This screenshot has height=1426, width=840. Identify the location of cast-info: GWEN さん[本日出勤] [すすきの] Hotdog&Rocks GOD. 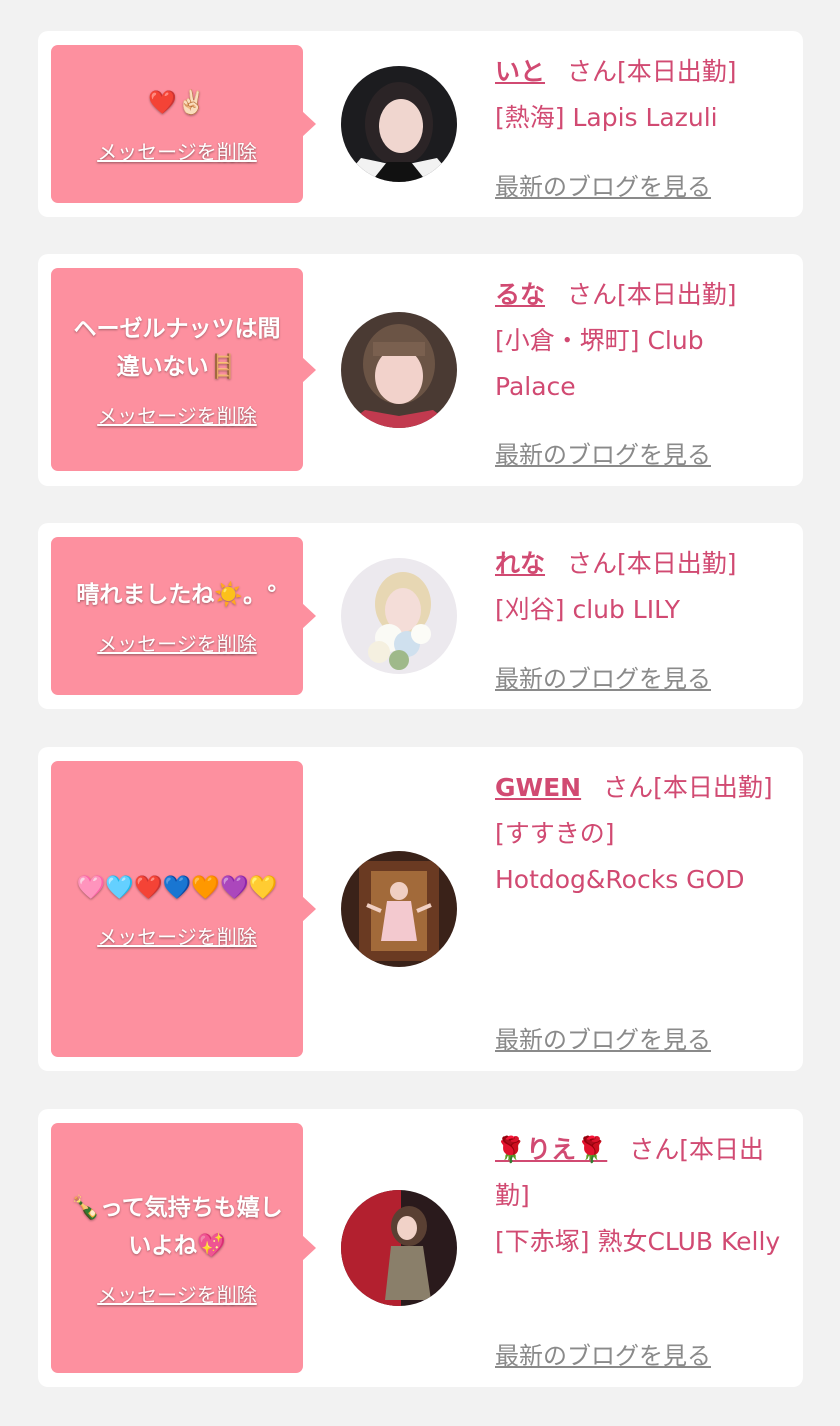
(642, 834).